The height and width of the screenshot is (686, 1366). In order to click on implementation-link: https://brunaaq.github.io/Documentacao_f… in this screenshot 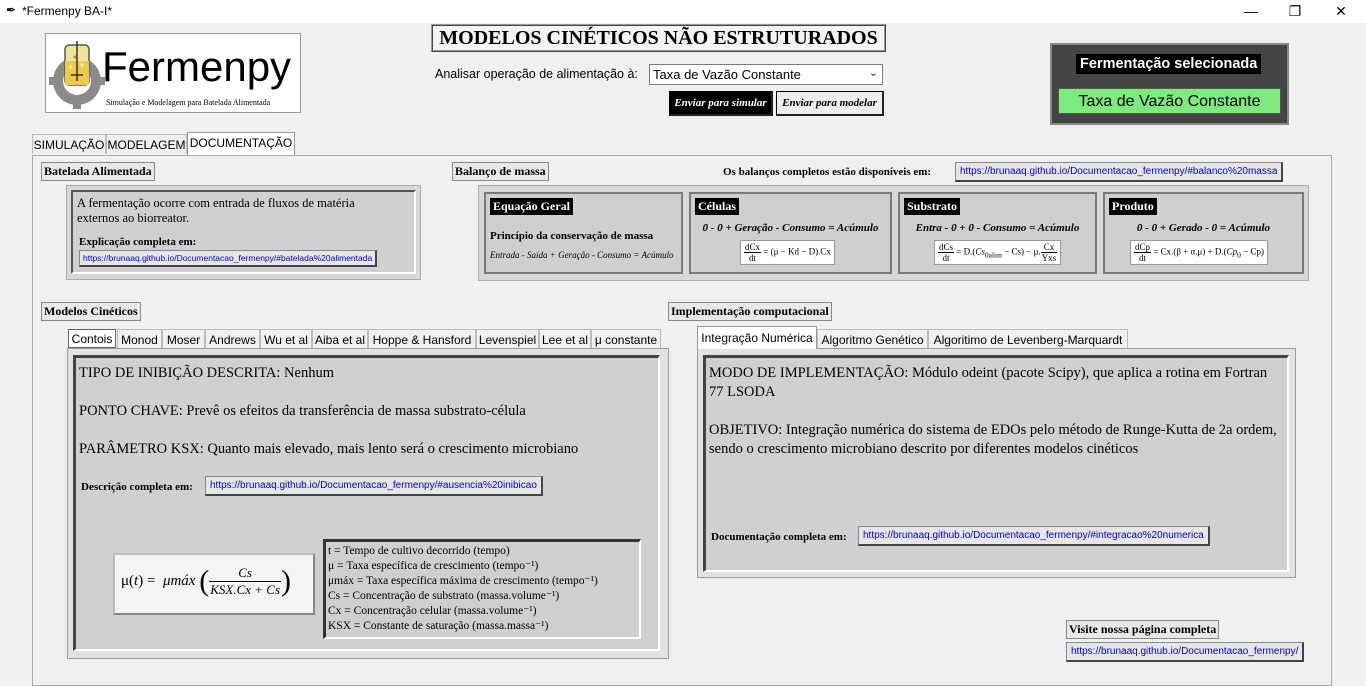, I will do `click(1034, 536)`.